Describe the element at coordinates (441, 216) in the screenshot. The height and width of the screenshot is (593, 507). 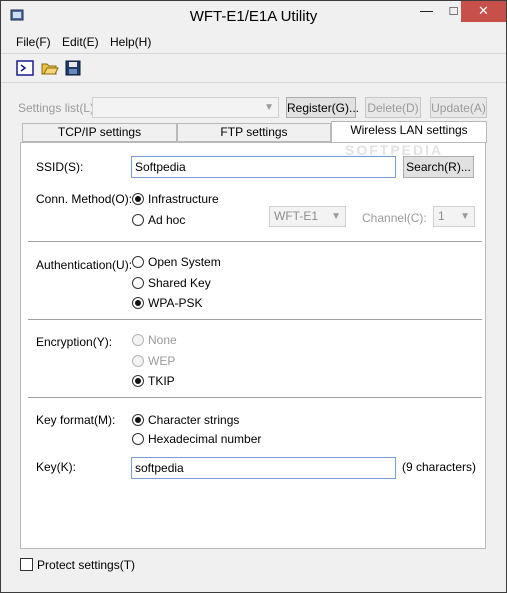
I see `channel-value: 1` at that location.